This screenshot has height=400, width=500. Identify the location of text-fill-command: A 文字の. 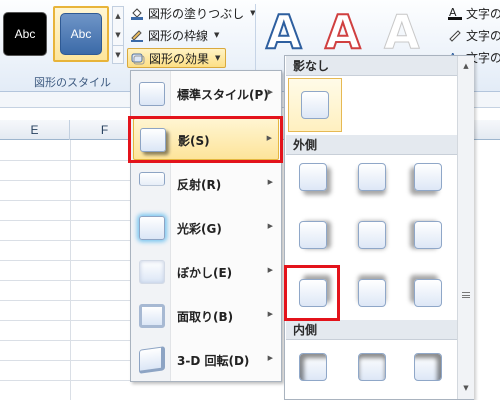
(474, 13).